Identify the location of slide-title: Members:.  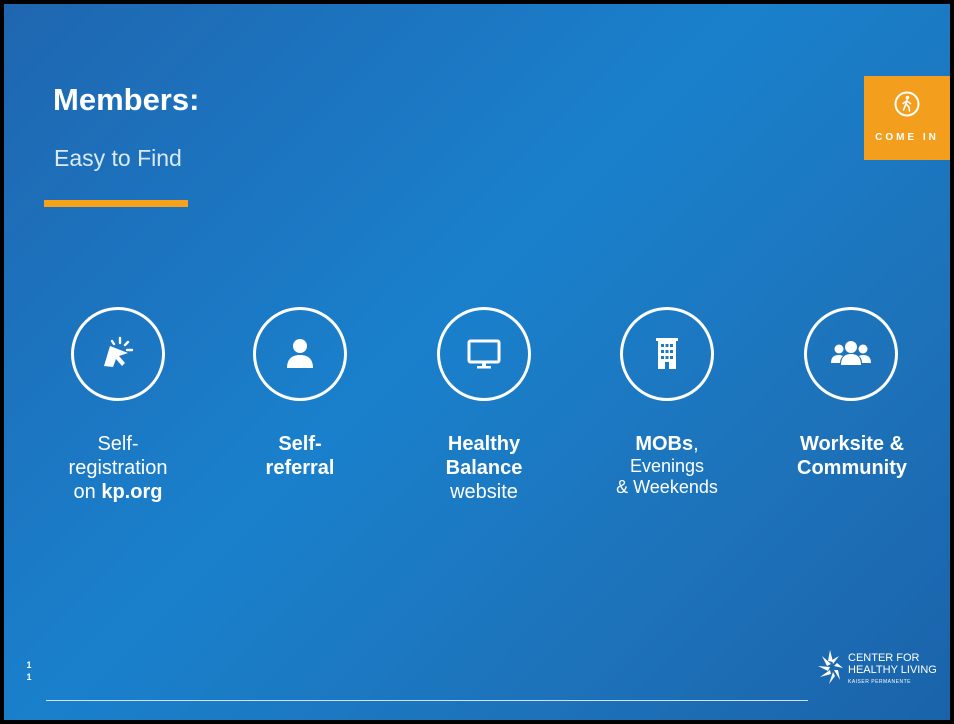
(126, 99).